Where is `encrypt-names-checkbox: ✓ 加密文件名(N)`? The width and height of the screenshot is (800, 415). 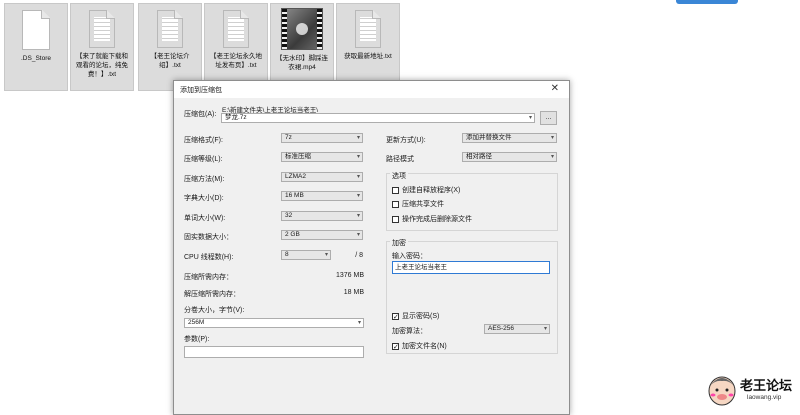
encrypt-names-checkbox: ✓ 加密文件名(N) is located at coordinates (419, 346).